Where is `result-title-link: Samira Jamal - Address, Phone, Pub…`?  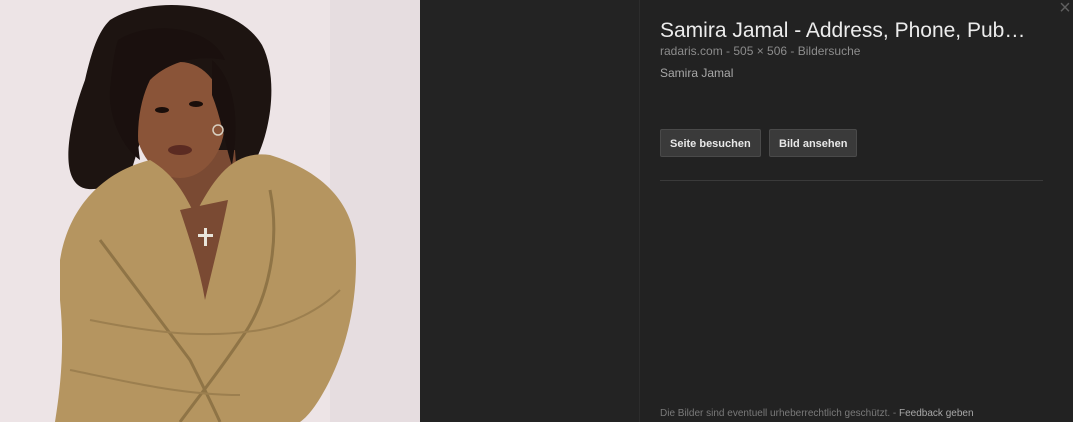
result-title-link: Samira Jamal - Address, Phone, Pub… is located at coordinates (856, 31).